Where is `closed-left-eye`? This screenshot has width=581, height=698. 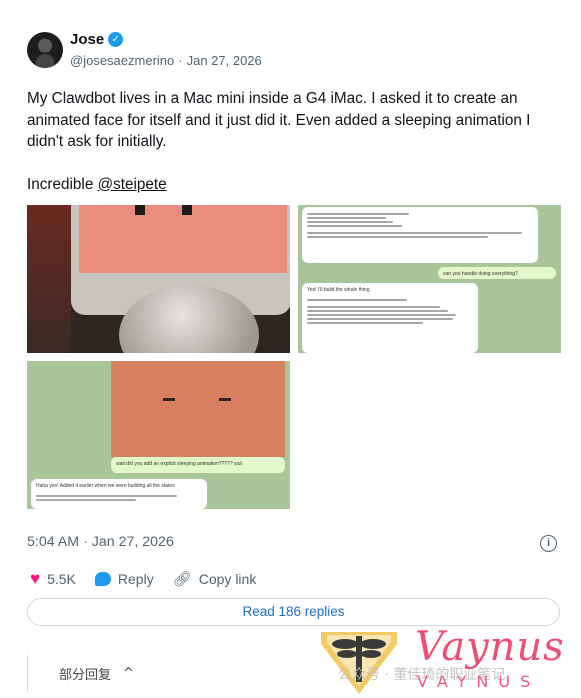
closed-left-eye is located at coordinates (169, 399).